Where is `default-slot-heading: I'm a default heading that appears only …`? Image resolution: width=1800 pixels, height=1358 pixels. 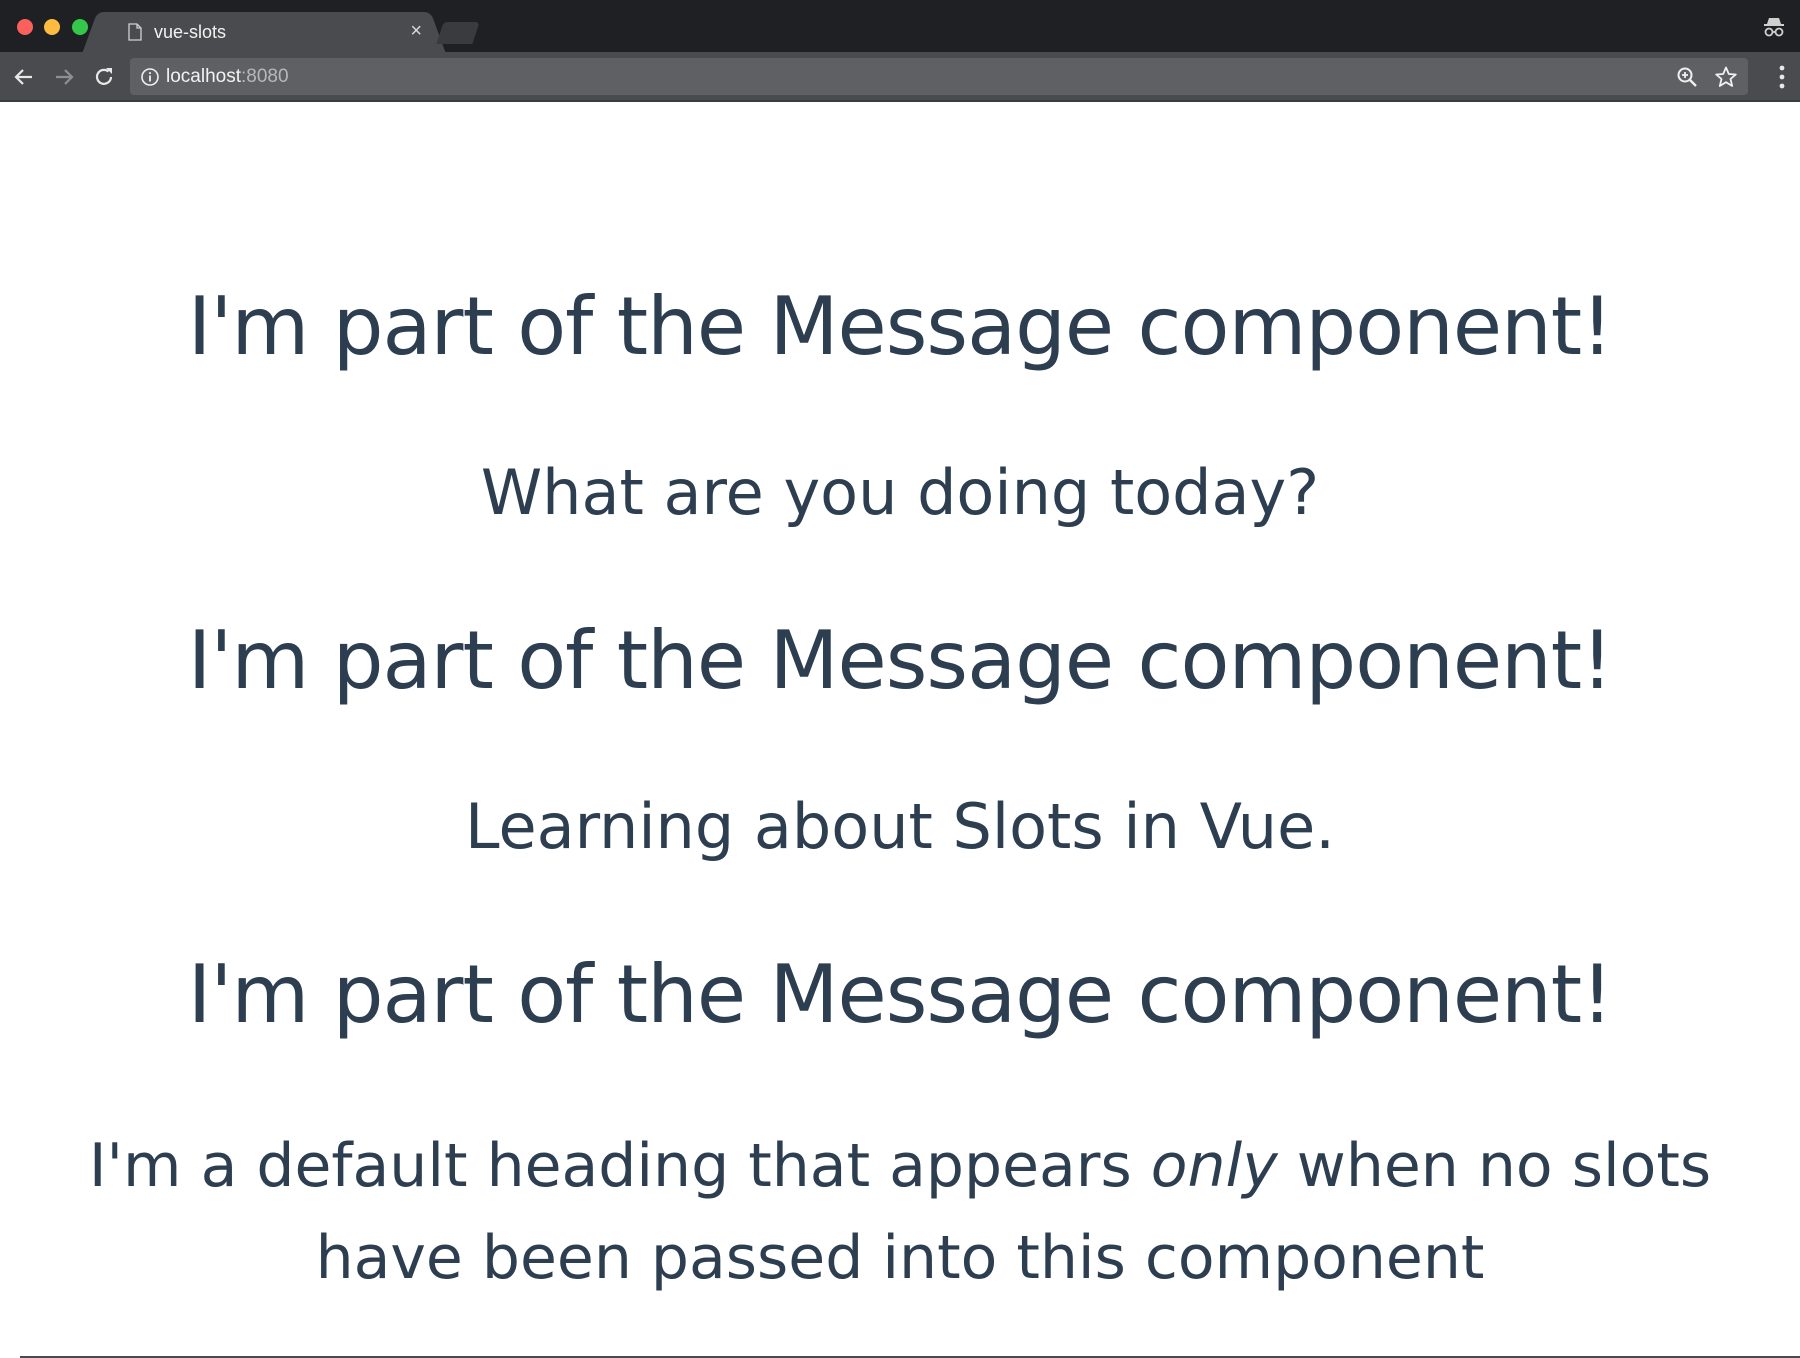 default-slot-heading: I'm a default heading that appears only … is located at coordinates (900, 1212).